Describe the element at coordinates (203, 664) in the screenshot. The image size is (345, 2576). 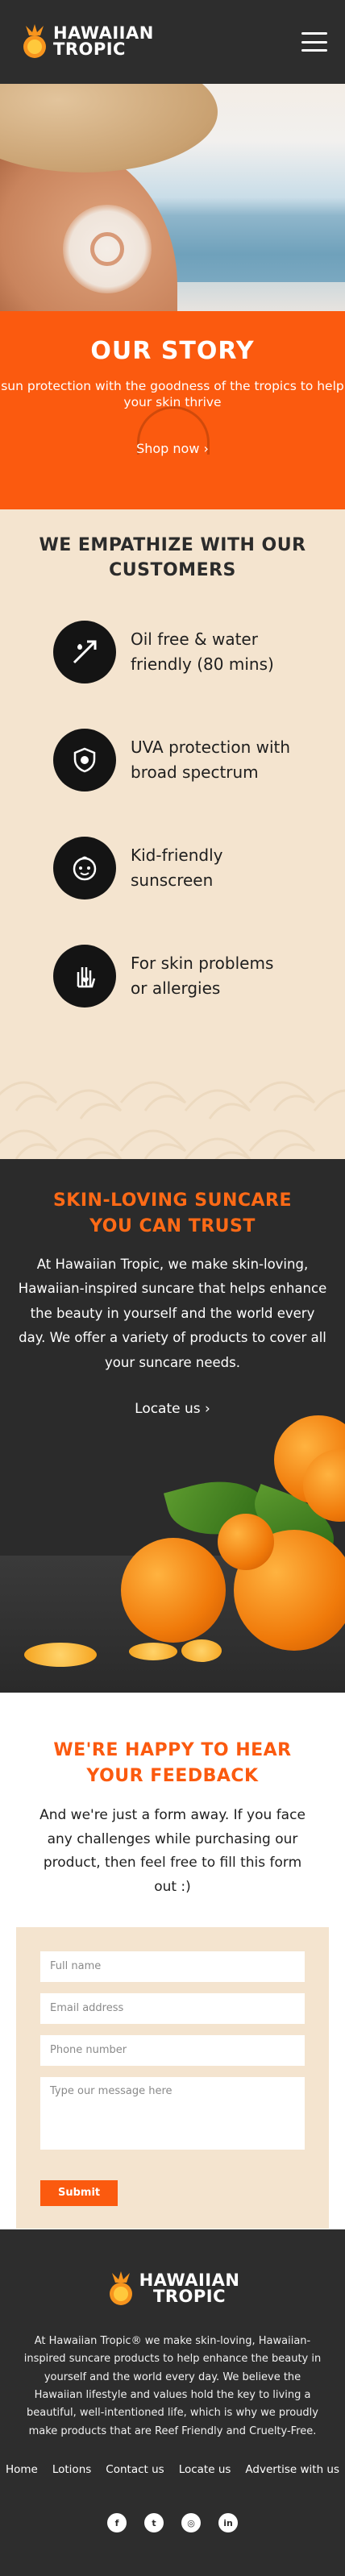
I see `feature-line: friendly (80 mins)` at that location.